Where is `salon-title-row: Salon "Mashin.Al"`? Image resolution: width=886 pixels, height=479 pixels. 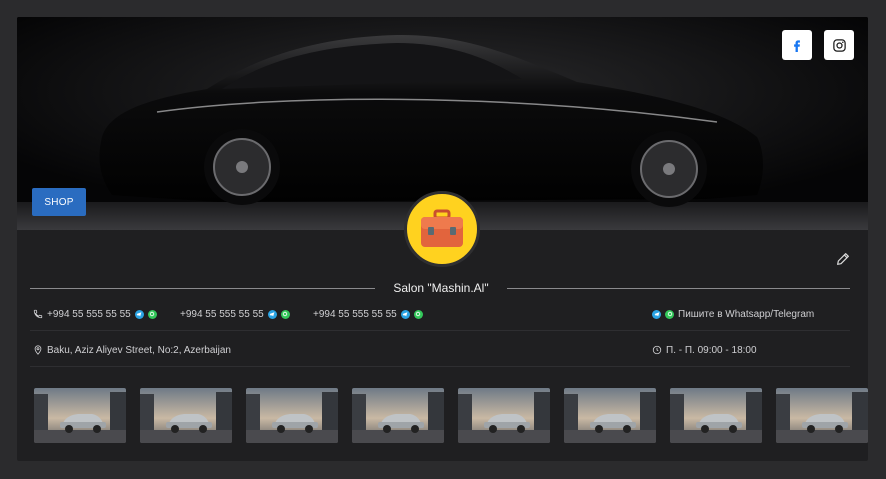
salon-title-row: Salon "Mashin.Al" is located at coordinates (440, 289).